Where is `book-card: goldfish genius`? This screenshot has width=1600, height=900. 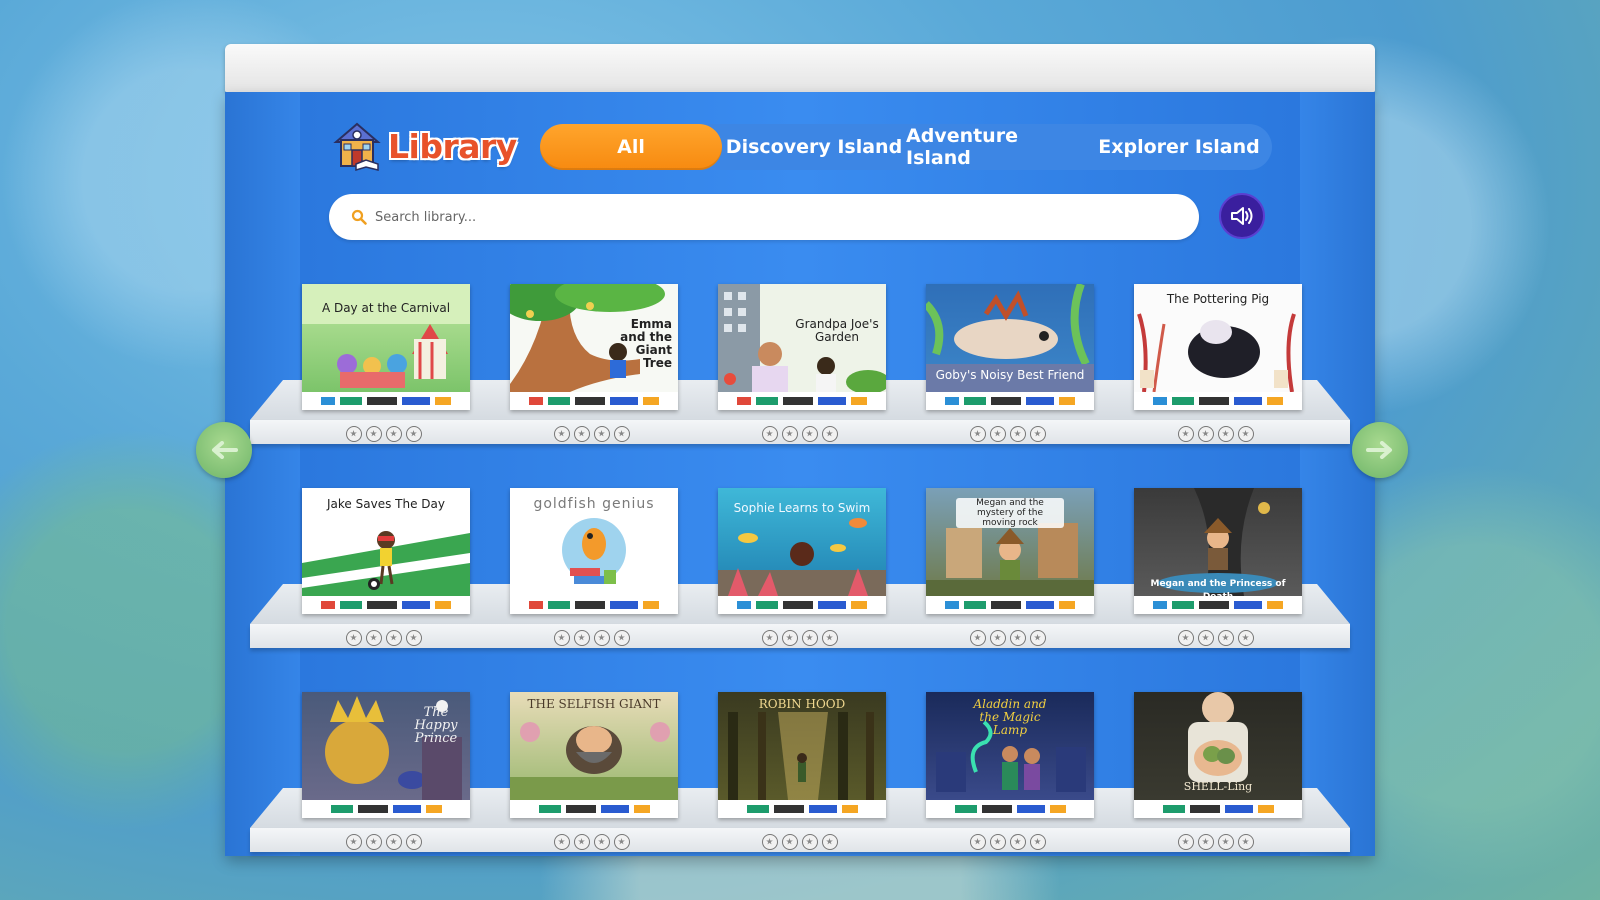
book-card: goldfish genius is located at coordinates (594, 551).